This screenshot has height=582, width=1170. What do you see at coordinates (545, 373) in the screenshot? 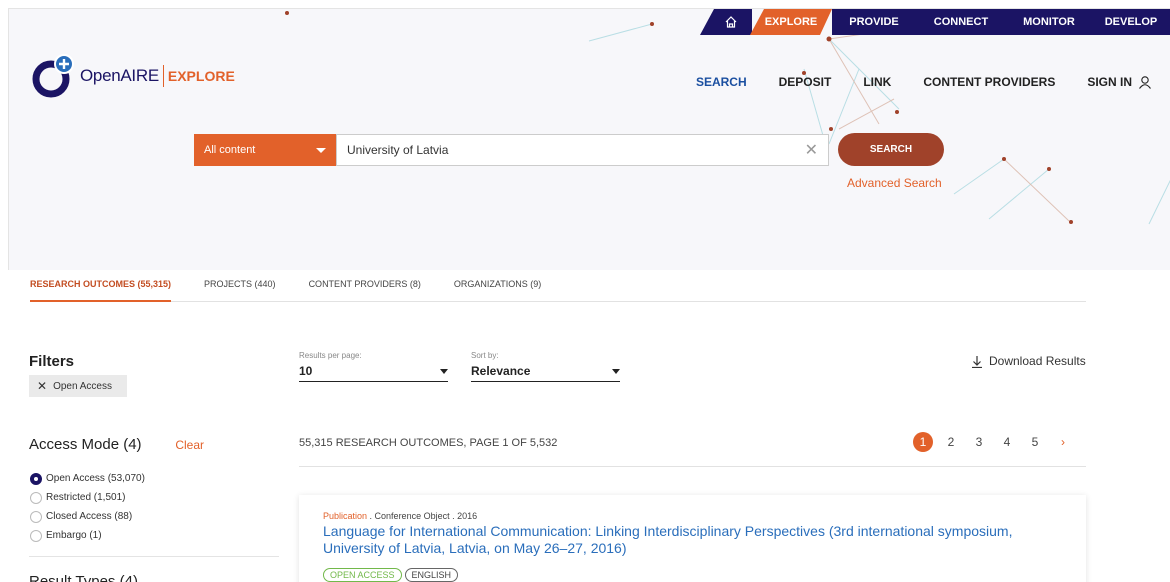
I see `sort-select: Relevance` at bounding box center [545, 373].